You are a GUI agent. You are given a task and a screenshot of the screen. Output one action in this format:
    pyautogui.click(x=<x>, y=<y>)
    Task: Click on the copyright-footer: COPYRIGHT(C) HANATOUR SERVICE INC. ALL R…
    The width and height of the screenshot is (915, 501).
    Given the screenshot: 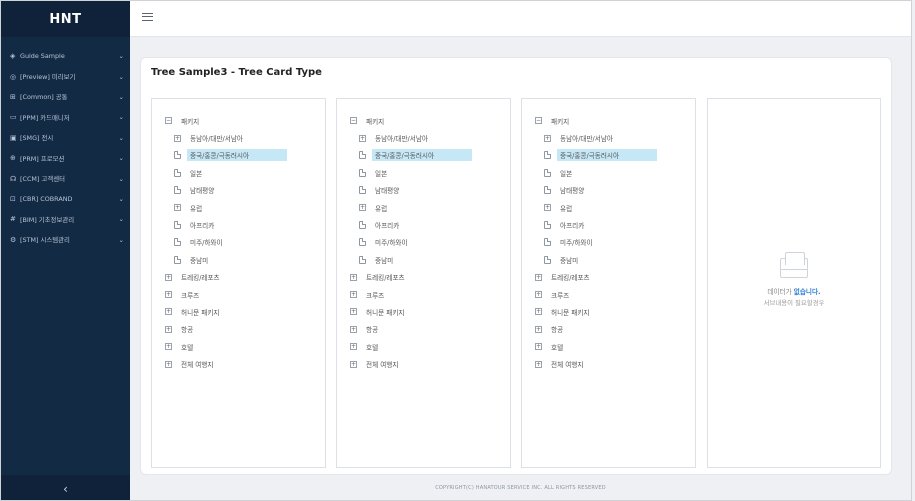 What is the action you would take?
    pyautogui.click(x=520, y=488)
    